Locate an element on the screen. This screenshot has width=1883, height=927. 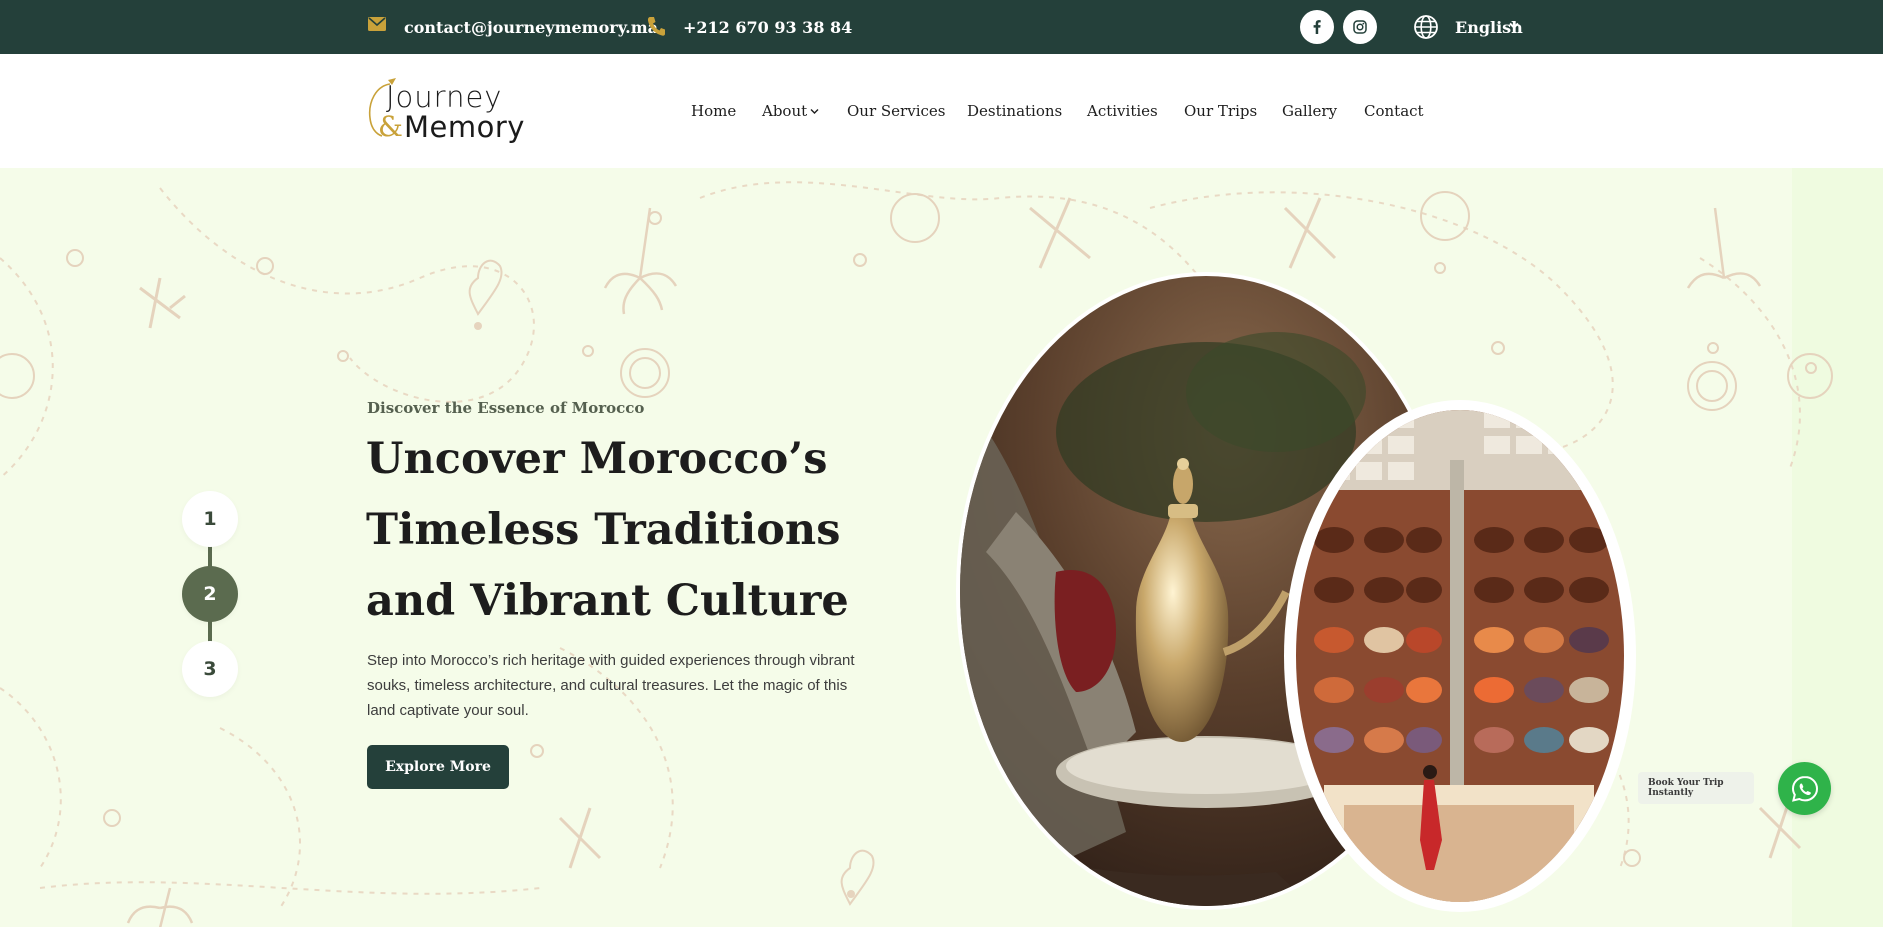
nav-our-services: Our Services is located at coordinates (896, 111).